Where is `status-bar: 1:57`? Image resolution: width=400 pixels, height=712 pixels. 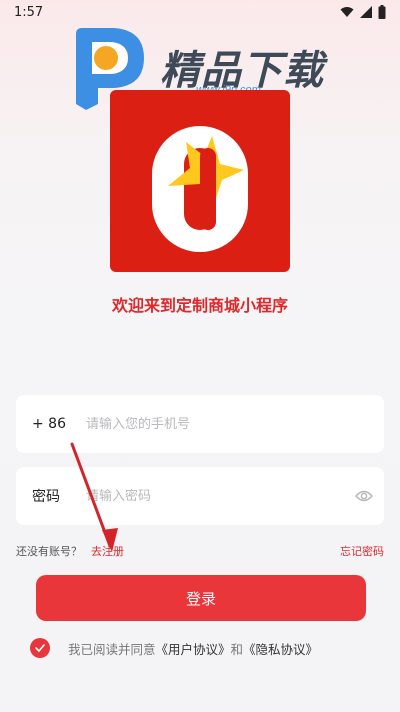 status-bar: 1:57 is located at coordinates (200, 12).